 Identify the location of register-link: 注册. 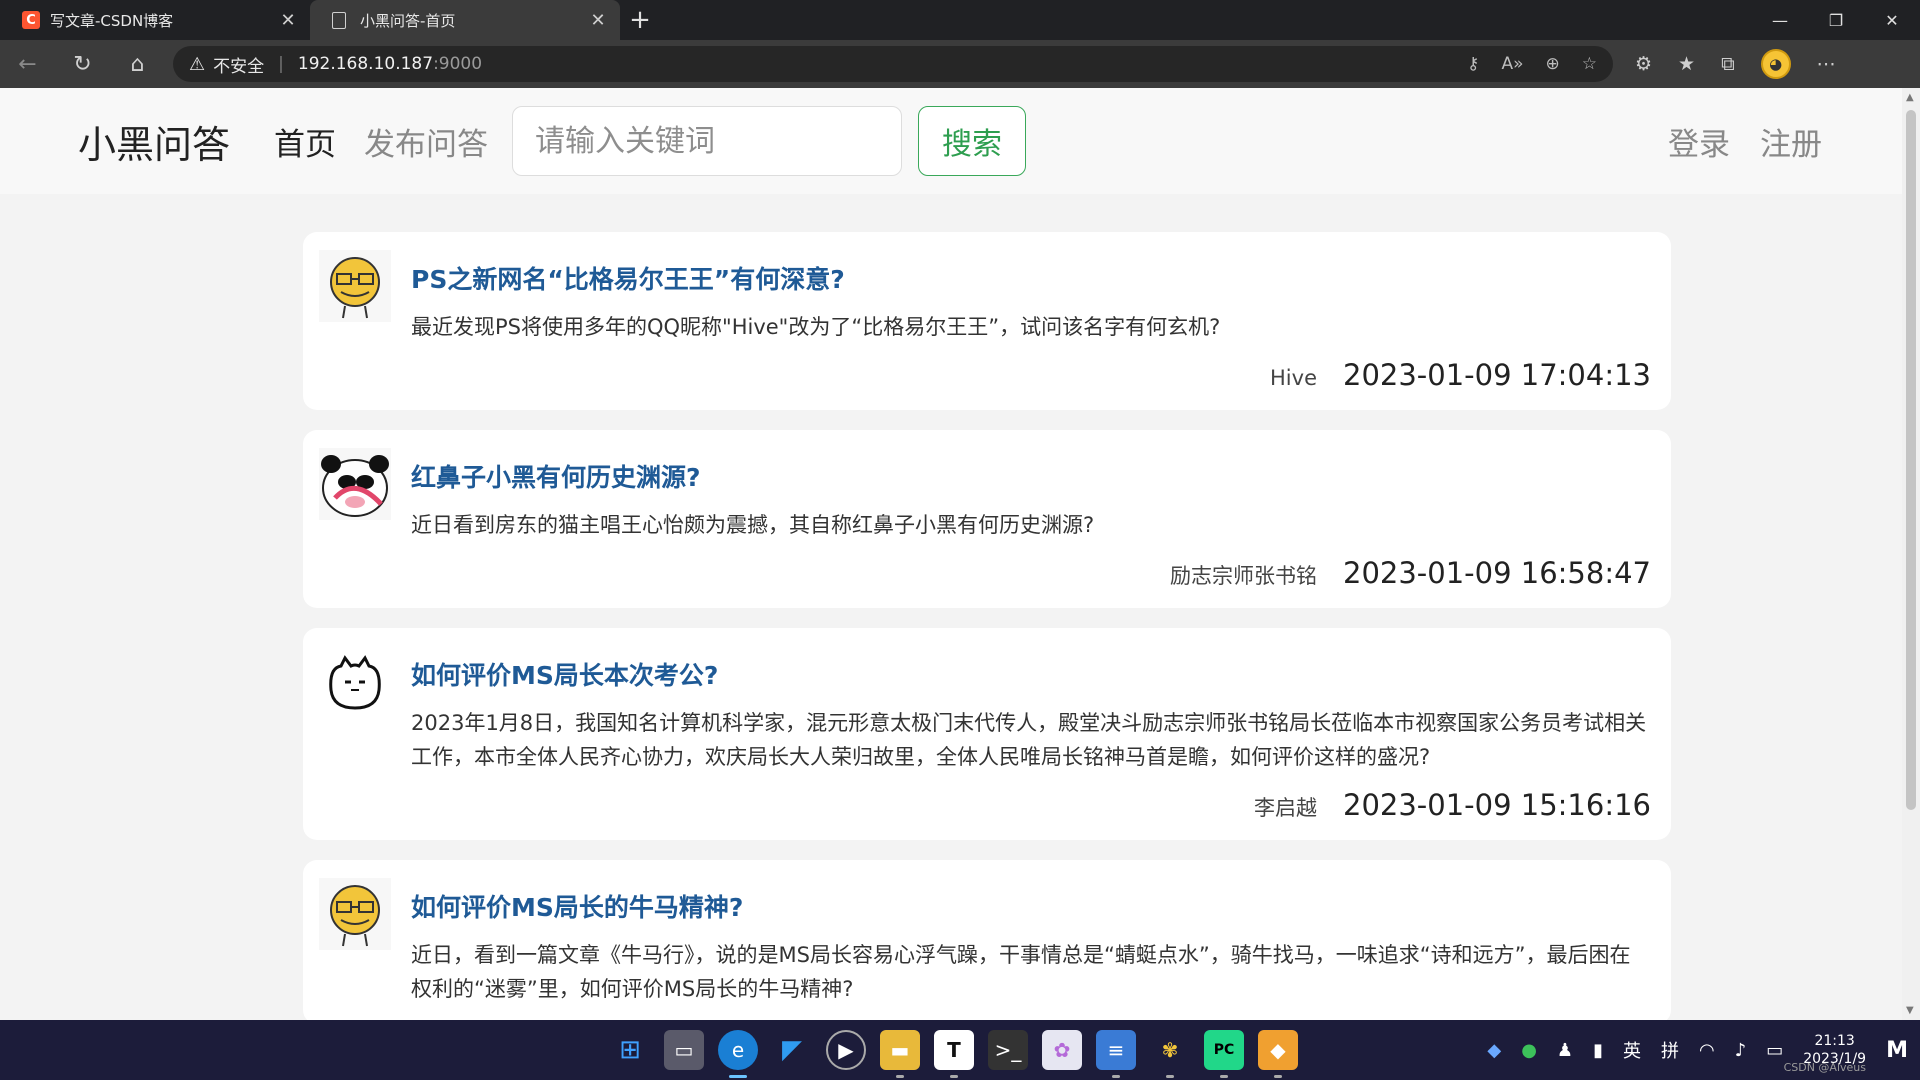
(1791, 141).